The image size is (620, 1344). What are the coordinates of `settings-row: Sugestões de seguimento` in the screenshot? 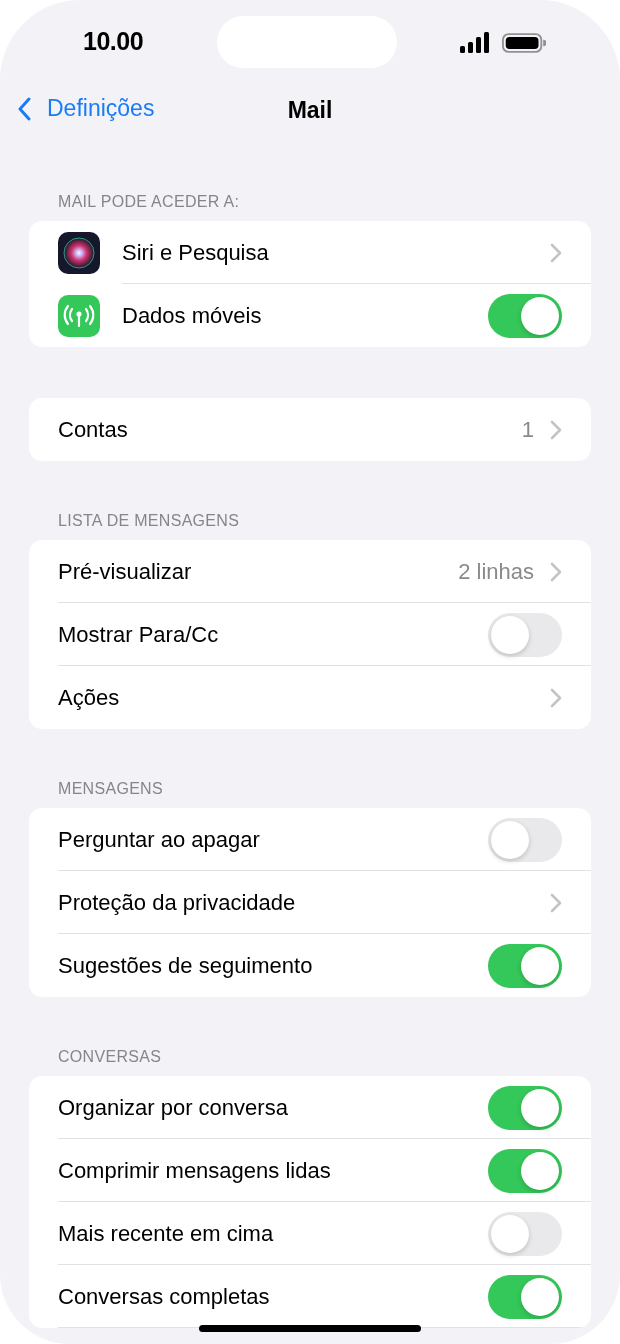 It's located at (310, 965).